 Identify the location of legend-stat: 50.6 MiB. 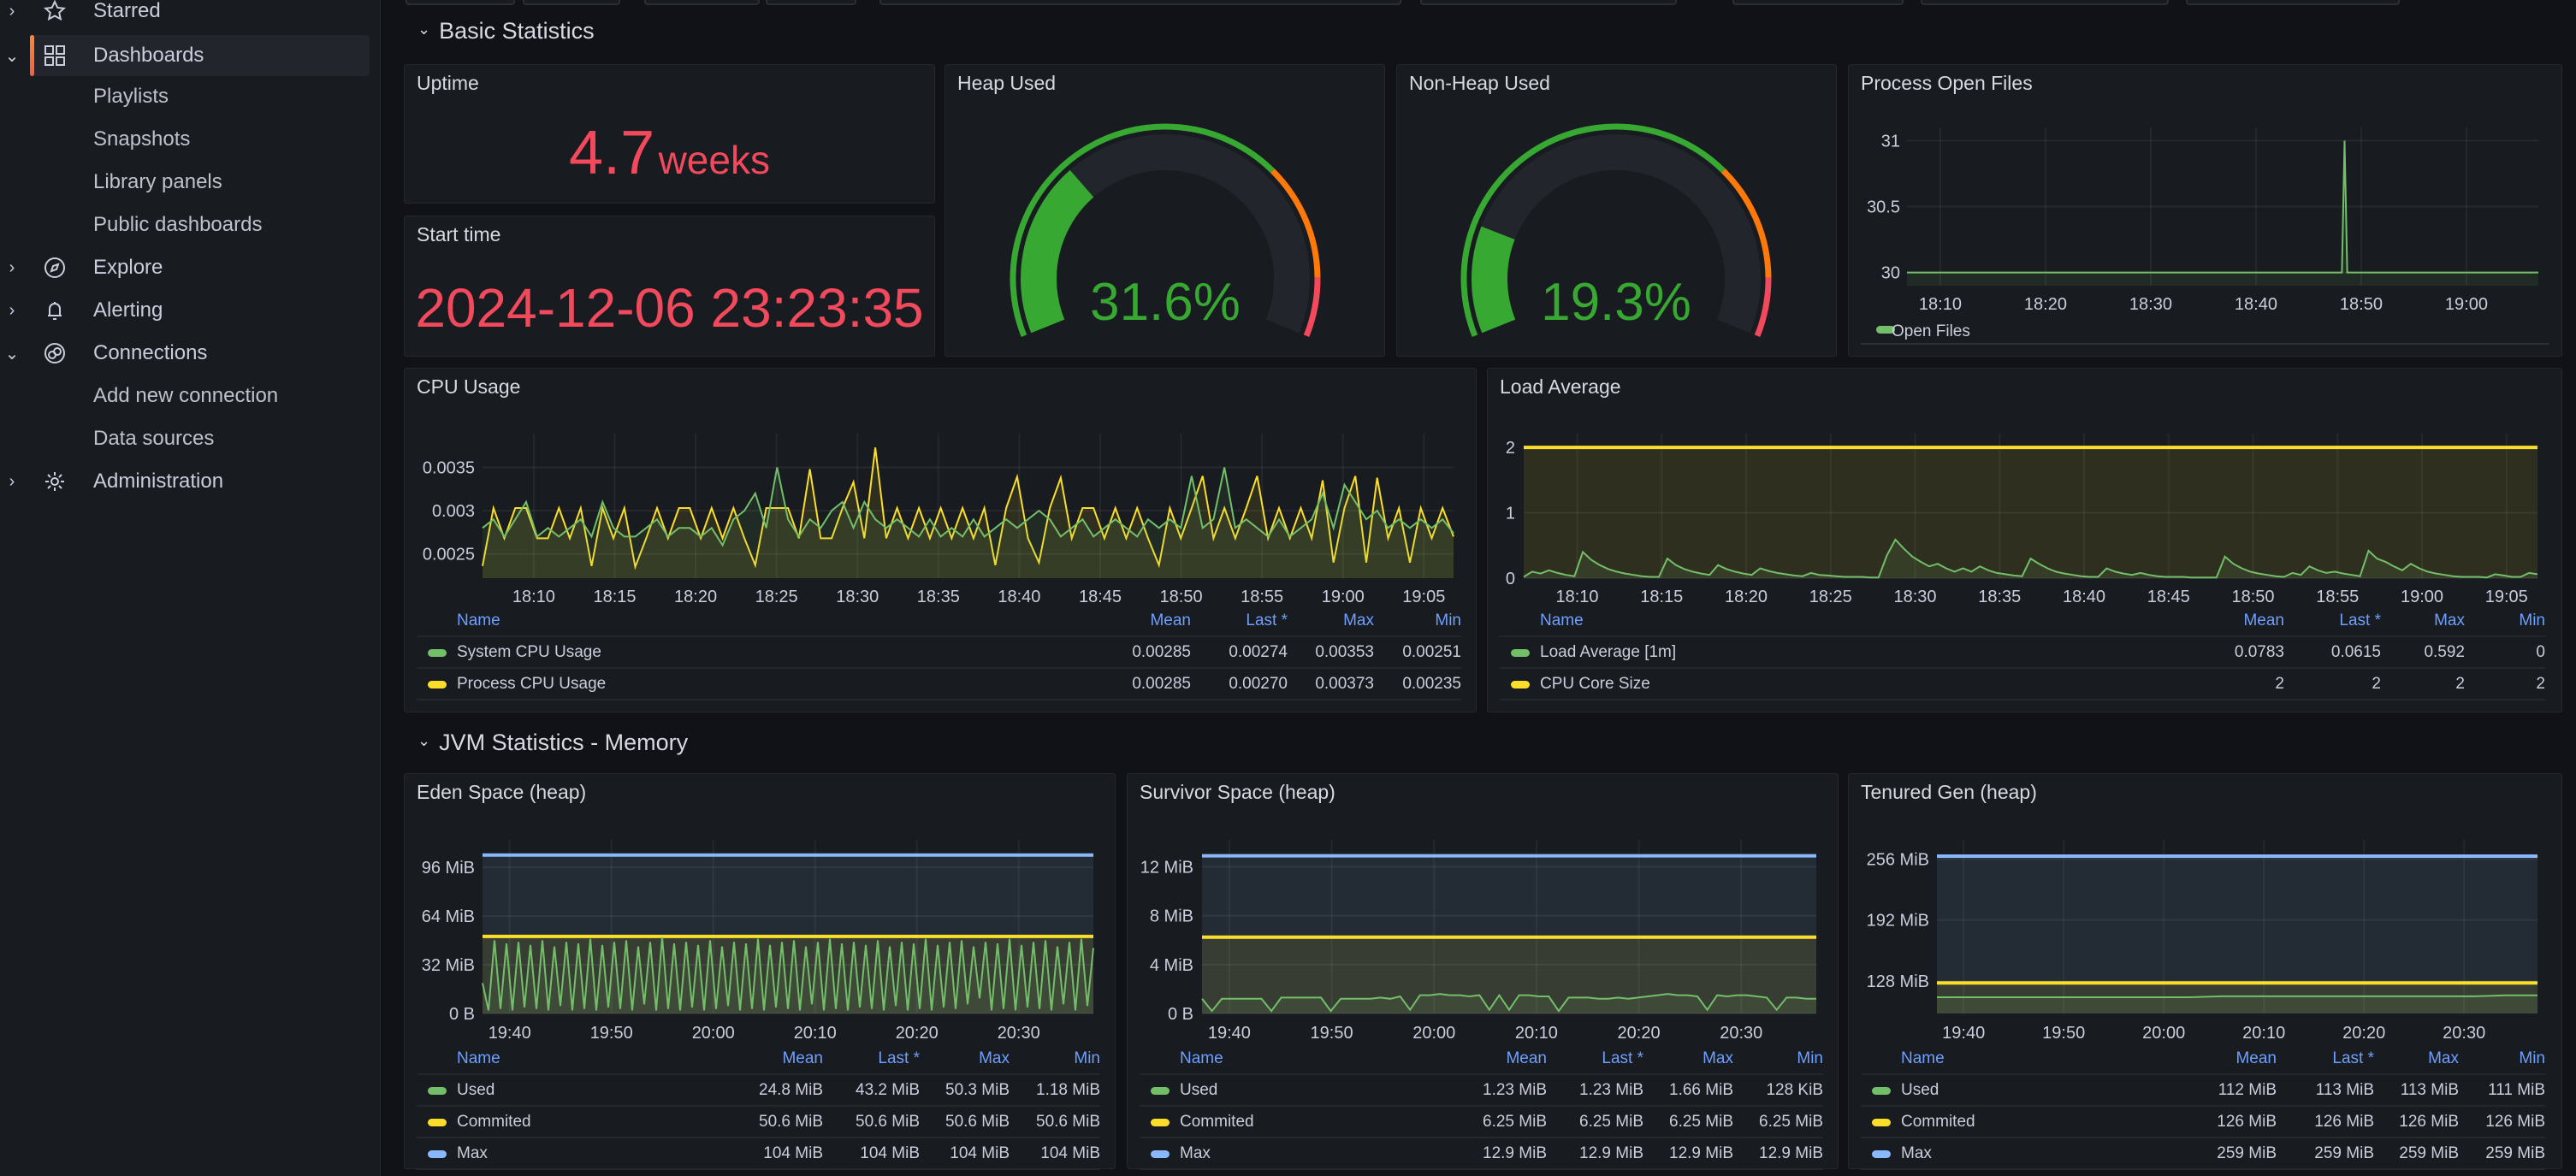
(978, 1121).